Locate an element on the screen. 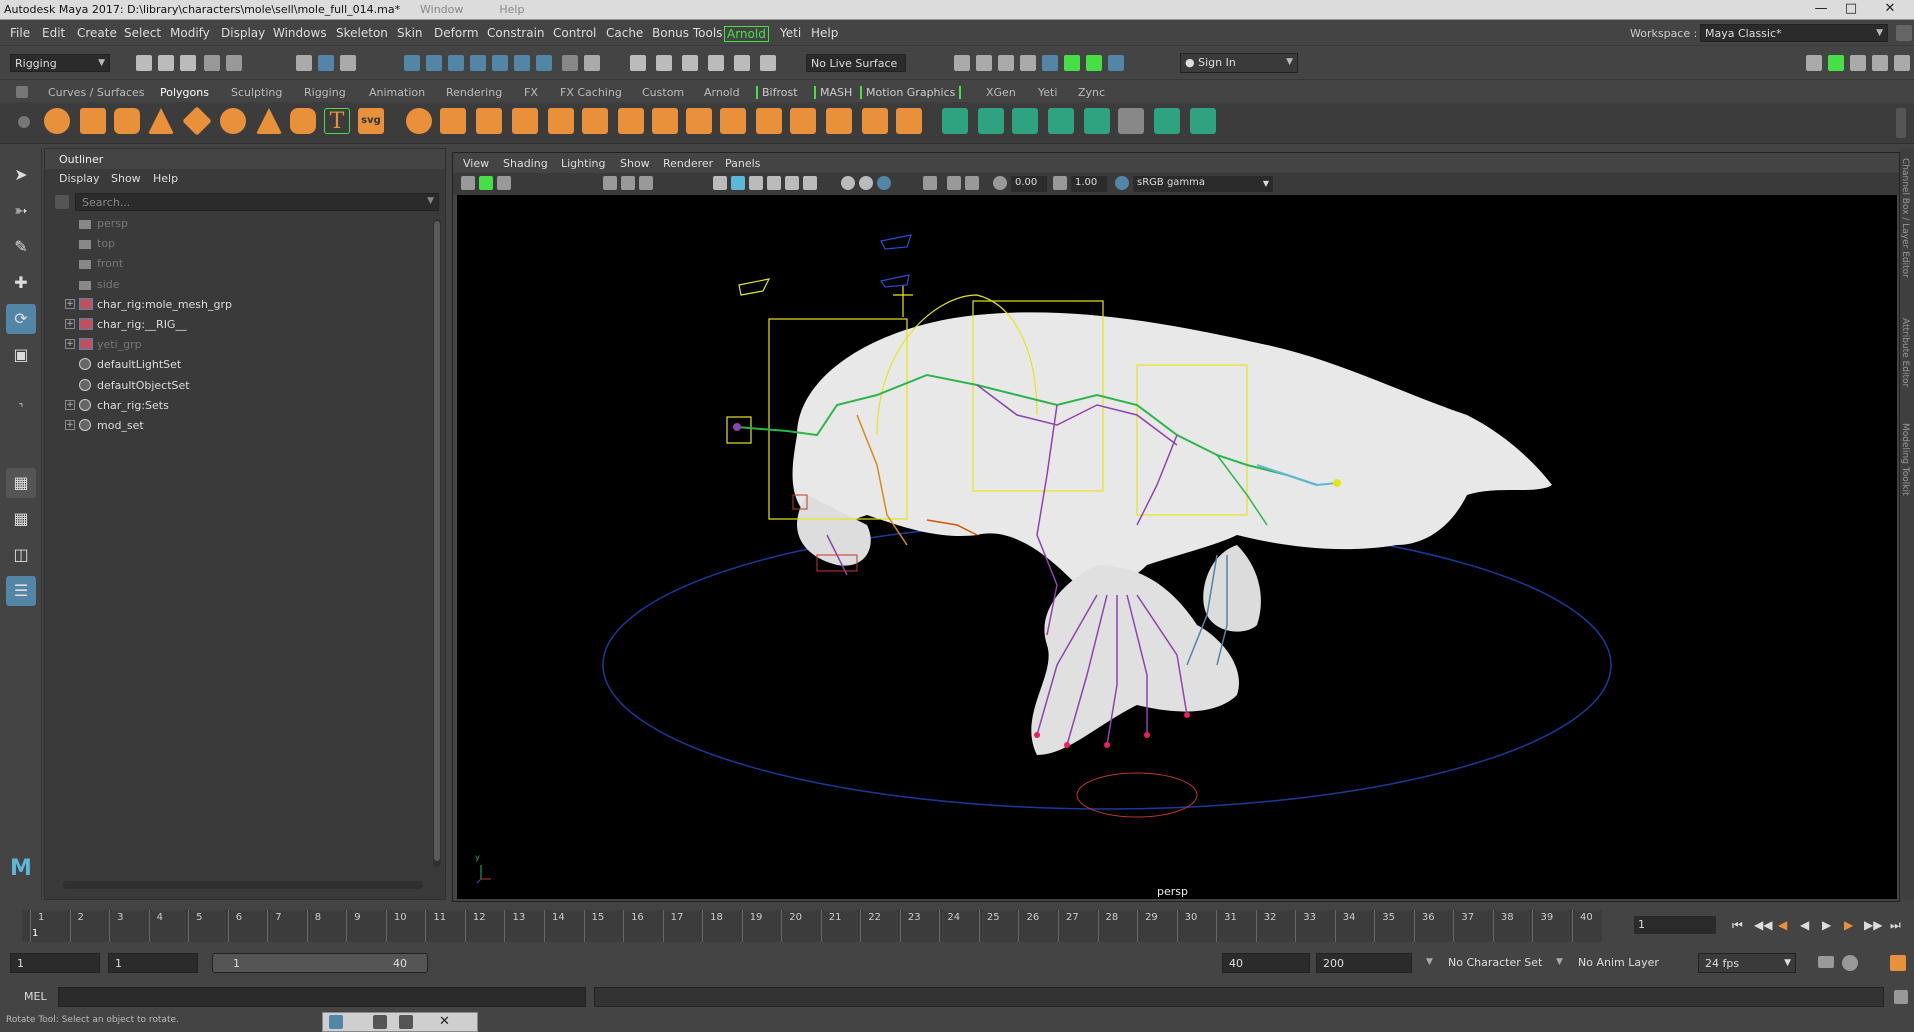  tab-yeti: Yeti is located at coordinates (1047, 92).